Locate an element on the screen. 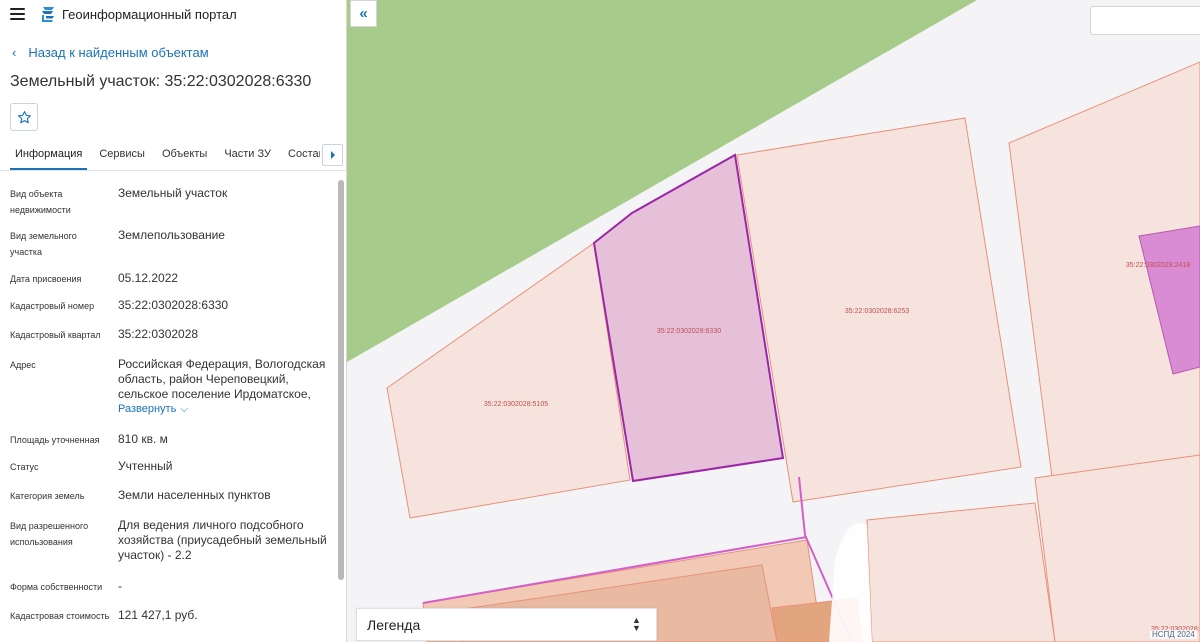  map-attribution: НСПД 2024 is located at coordinates (1173, 634).